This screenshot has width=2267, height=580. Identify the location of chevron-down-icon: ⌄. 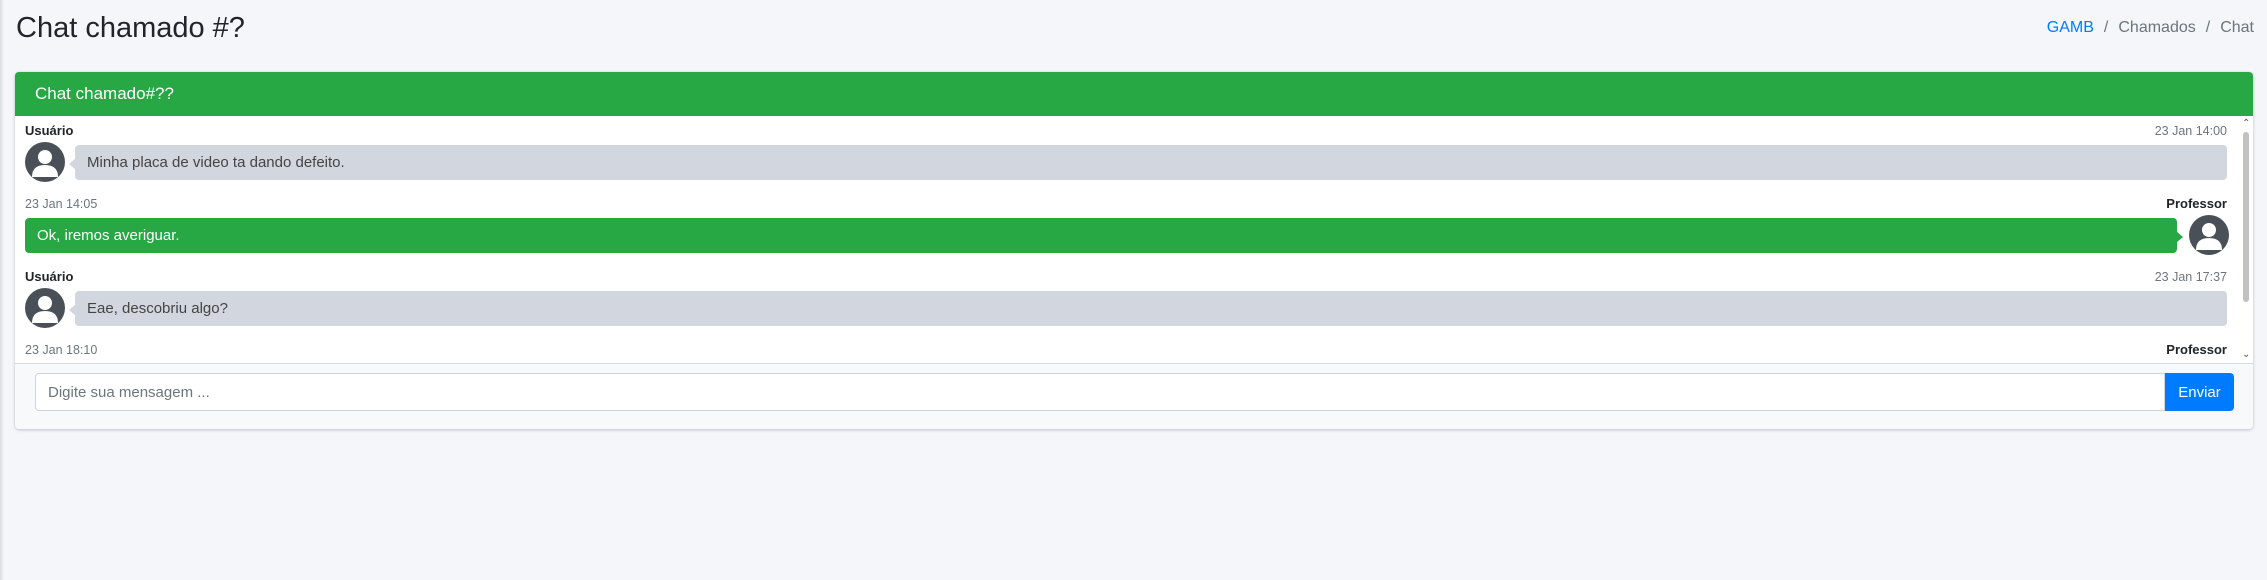
(2246, 355).